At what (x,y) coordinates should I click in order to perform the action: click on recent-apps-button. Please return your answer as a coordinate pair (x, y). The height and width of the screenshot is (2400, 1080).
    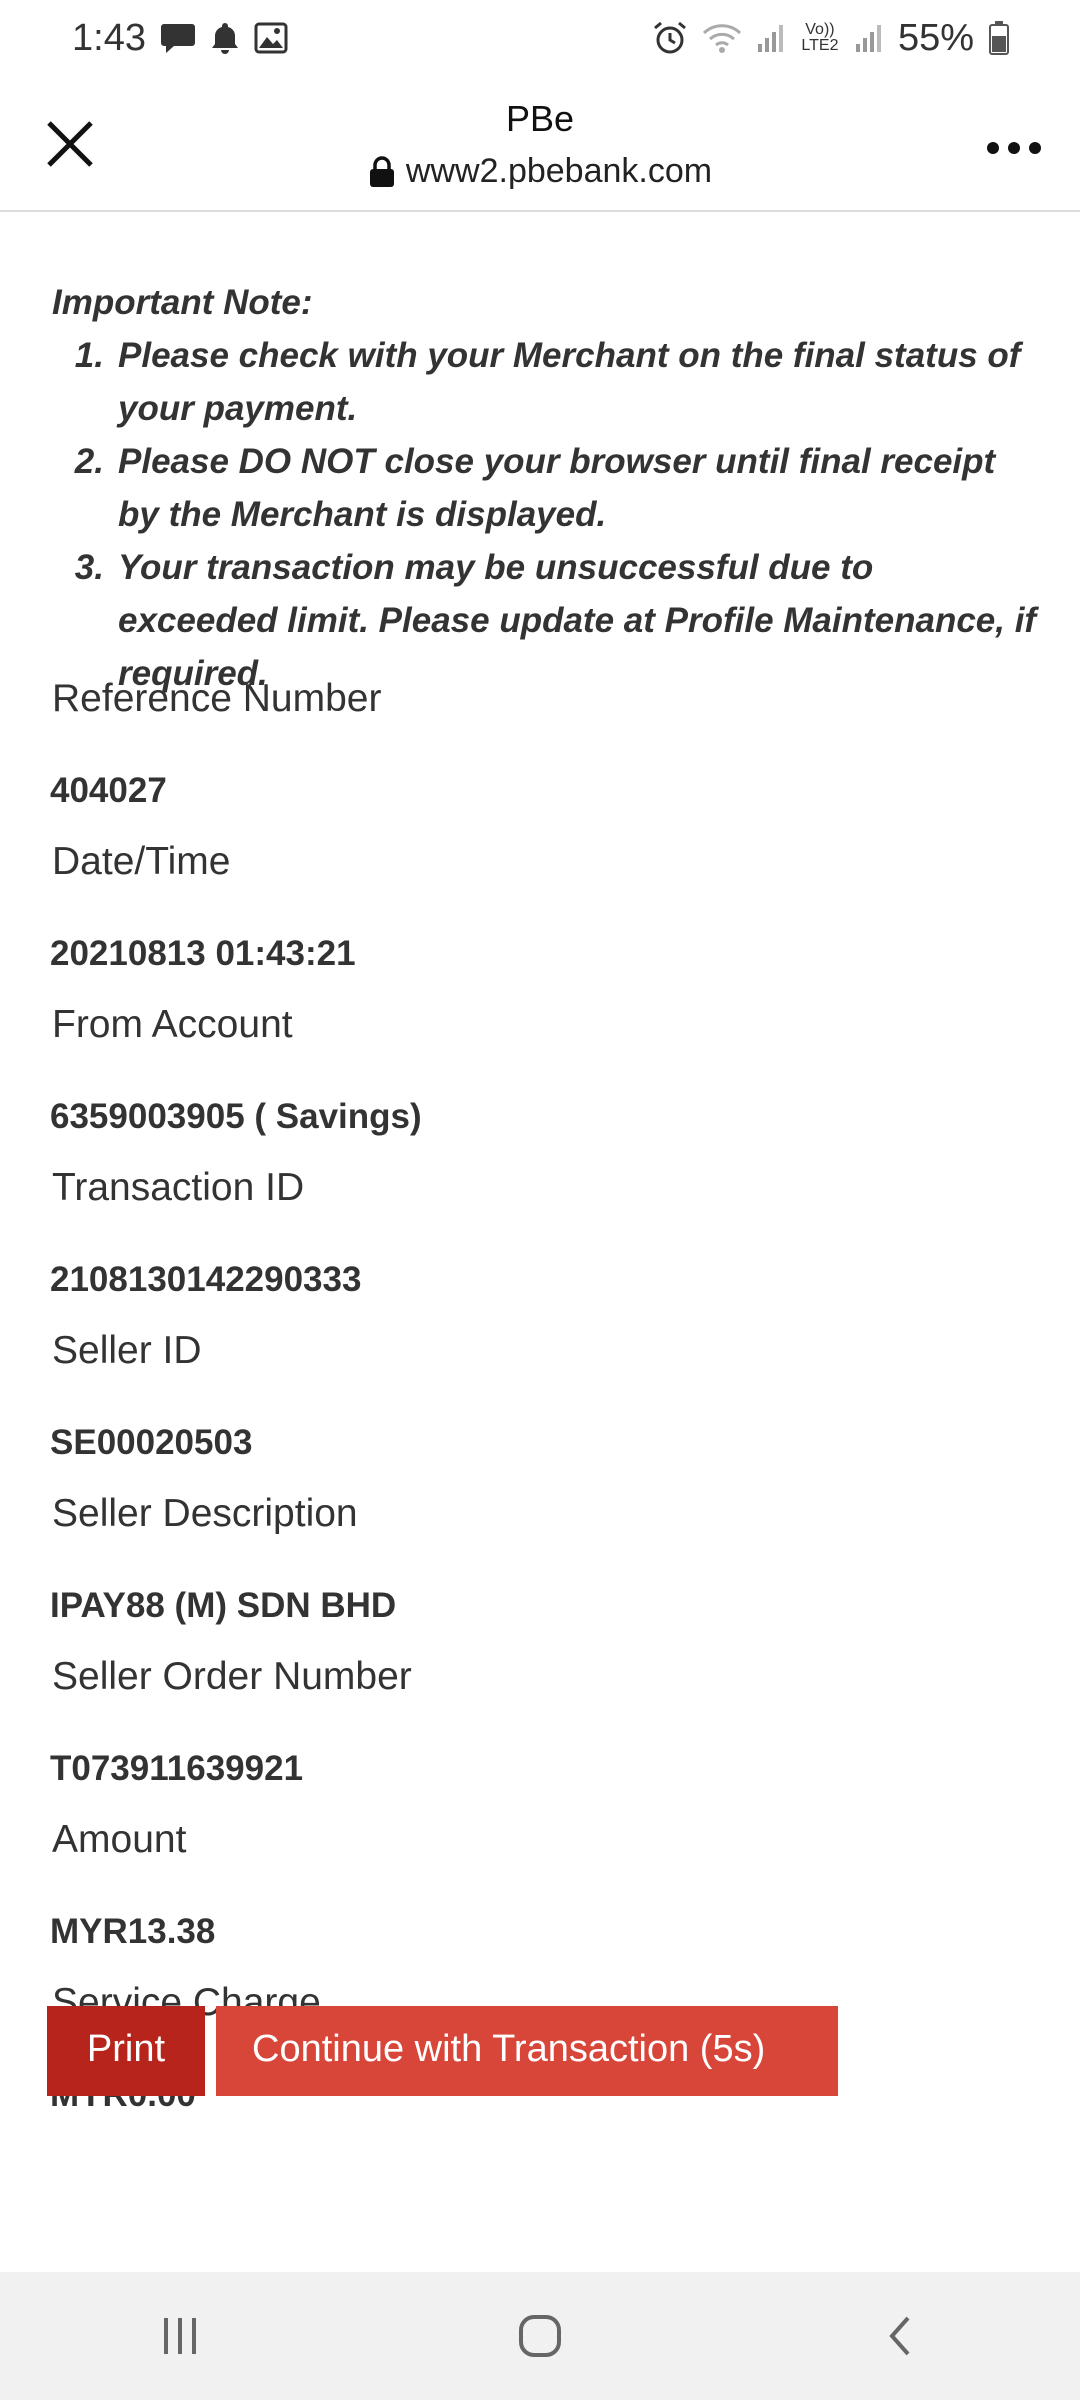
    Looking at the image, I should click on (180, 2336).